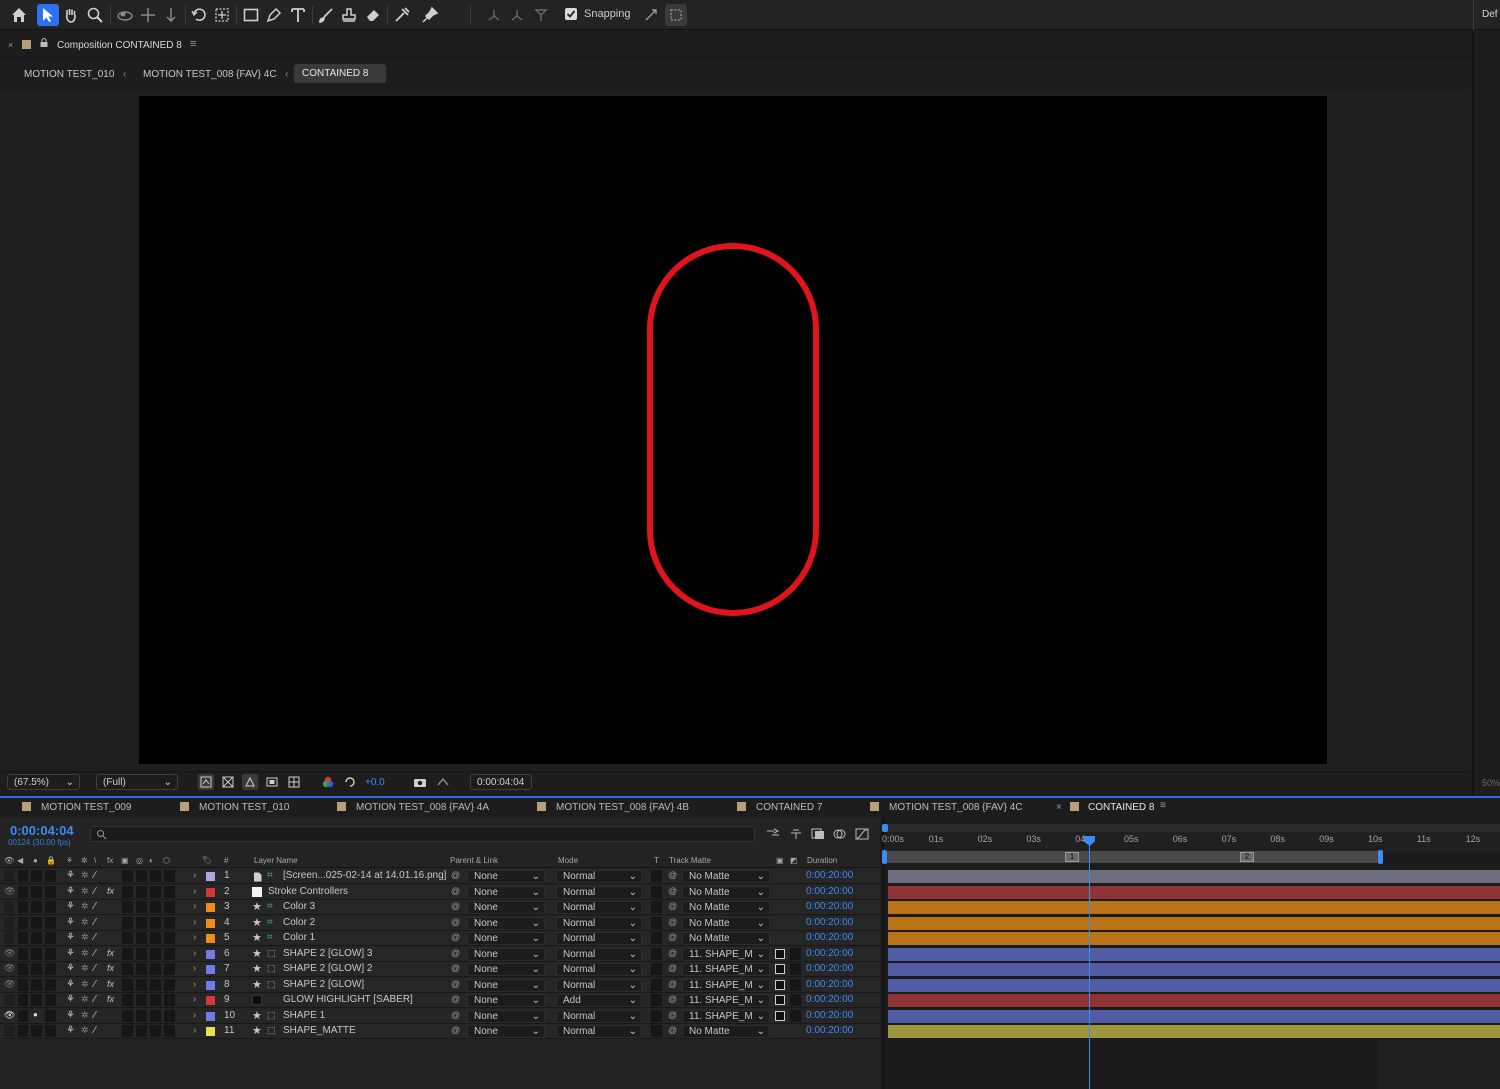 Image resolution: width=1500 pixels, height=1089 pixels. What do you see at coordinates (44, 42) in the screenshot?
I see `lock-icon` at bounding box center [44, 42].